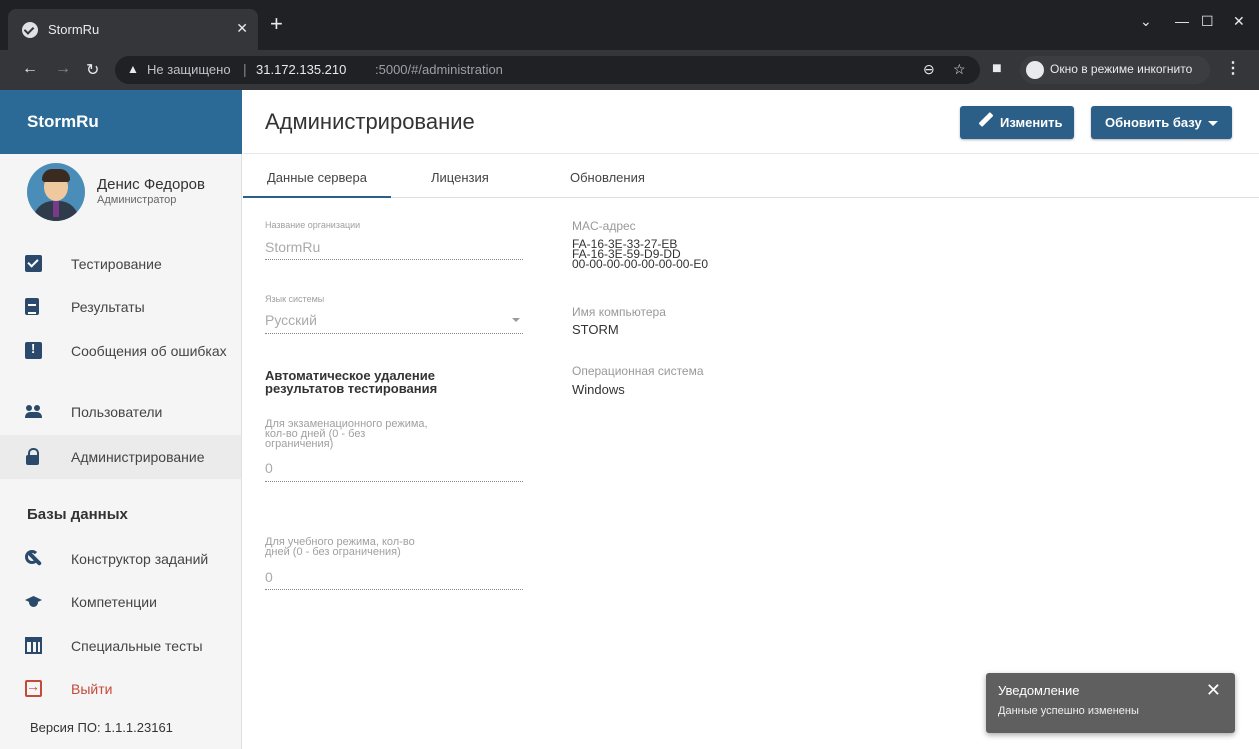  I want to click on window-close-icon: ✕, so click(1239, 21).